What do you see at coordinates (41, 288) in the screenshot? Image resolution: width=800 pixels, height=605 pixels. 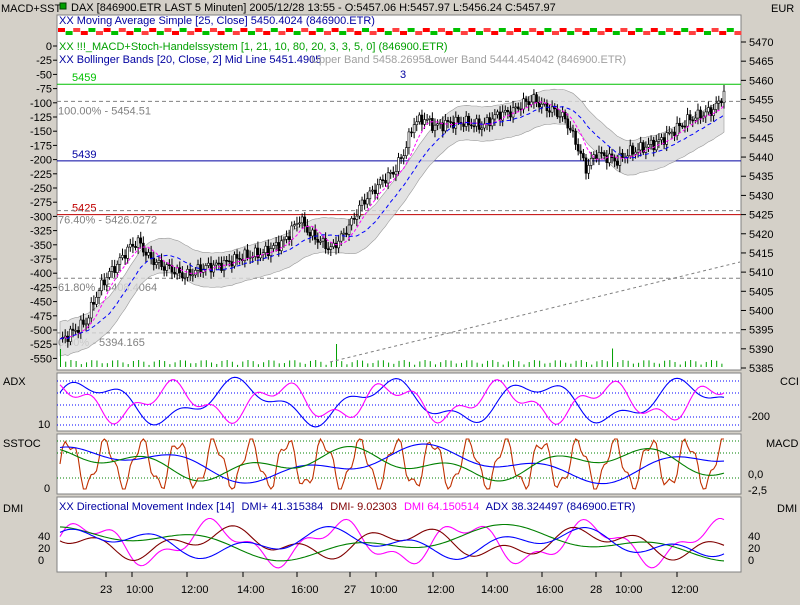 I see `left-axis-tick-label: -425` at bounding box center [41, 288].